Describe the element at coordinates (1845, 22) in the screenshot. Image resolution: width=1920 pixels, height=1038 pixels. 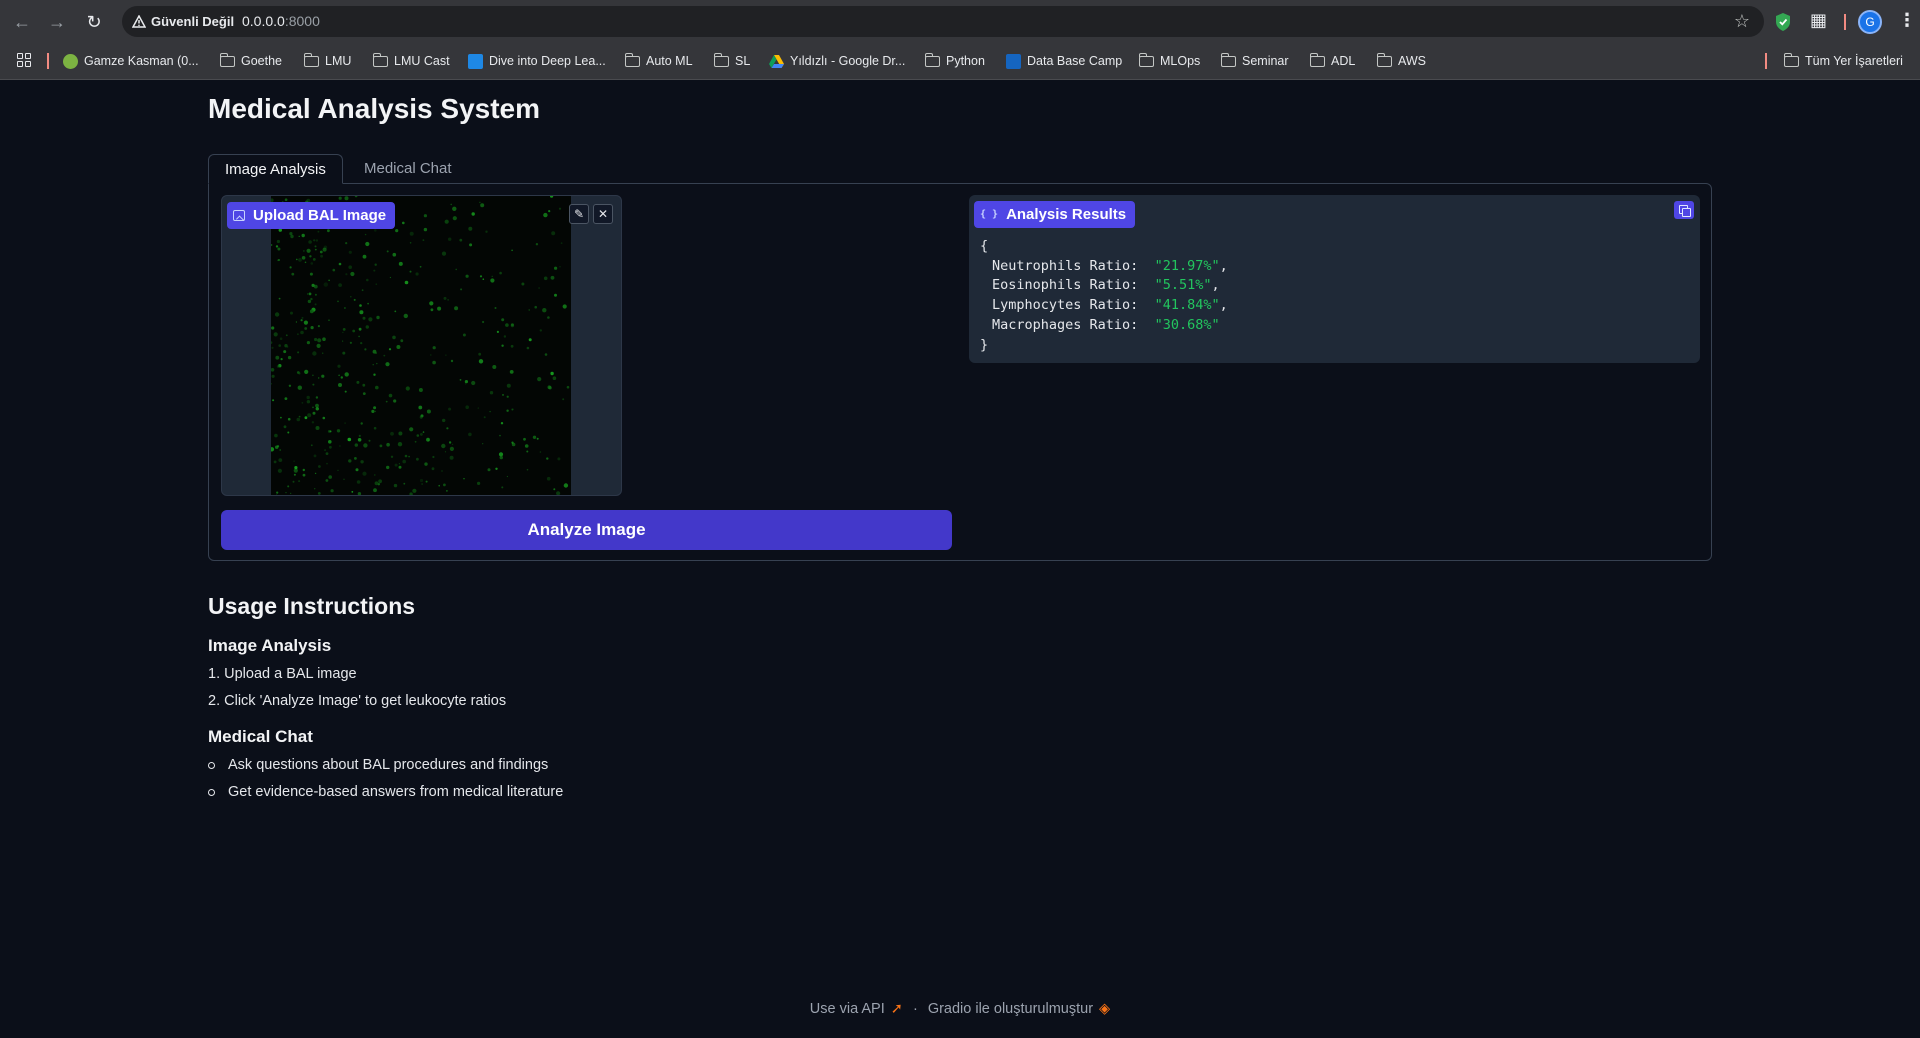
I see `toolbar-divider` at that location.